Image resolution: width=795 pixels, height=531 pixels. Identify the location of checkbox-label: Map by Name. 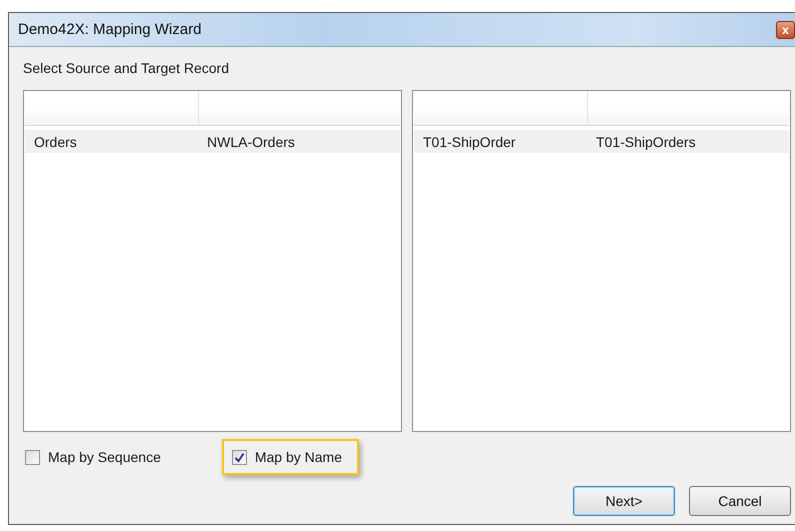
(298, 457).